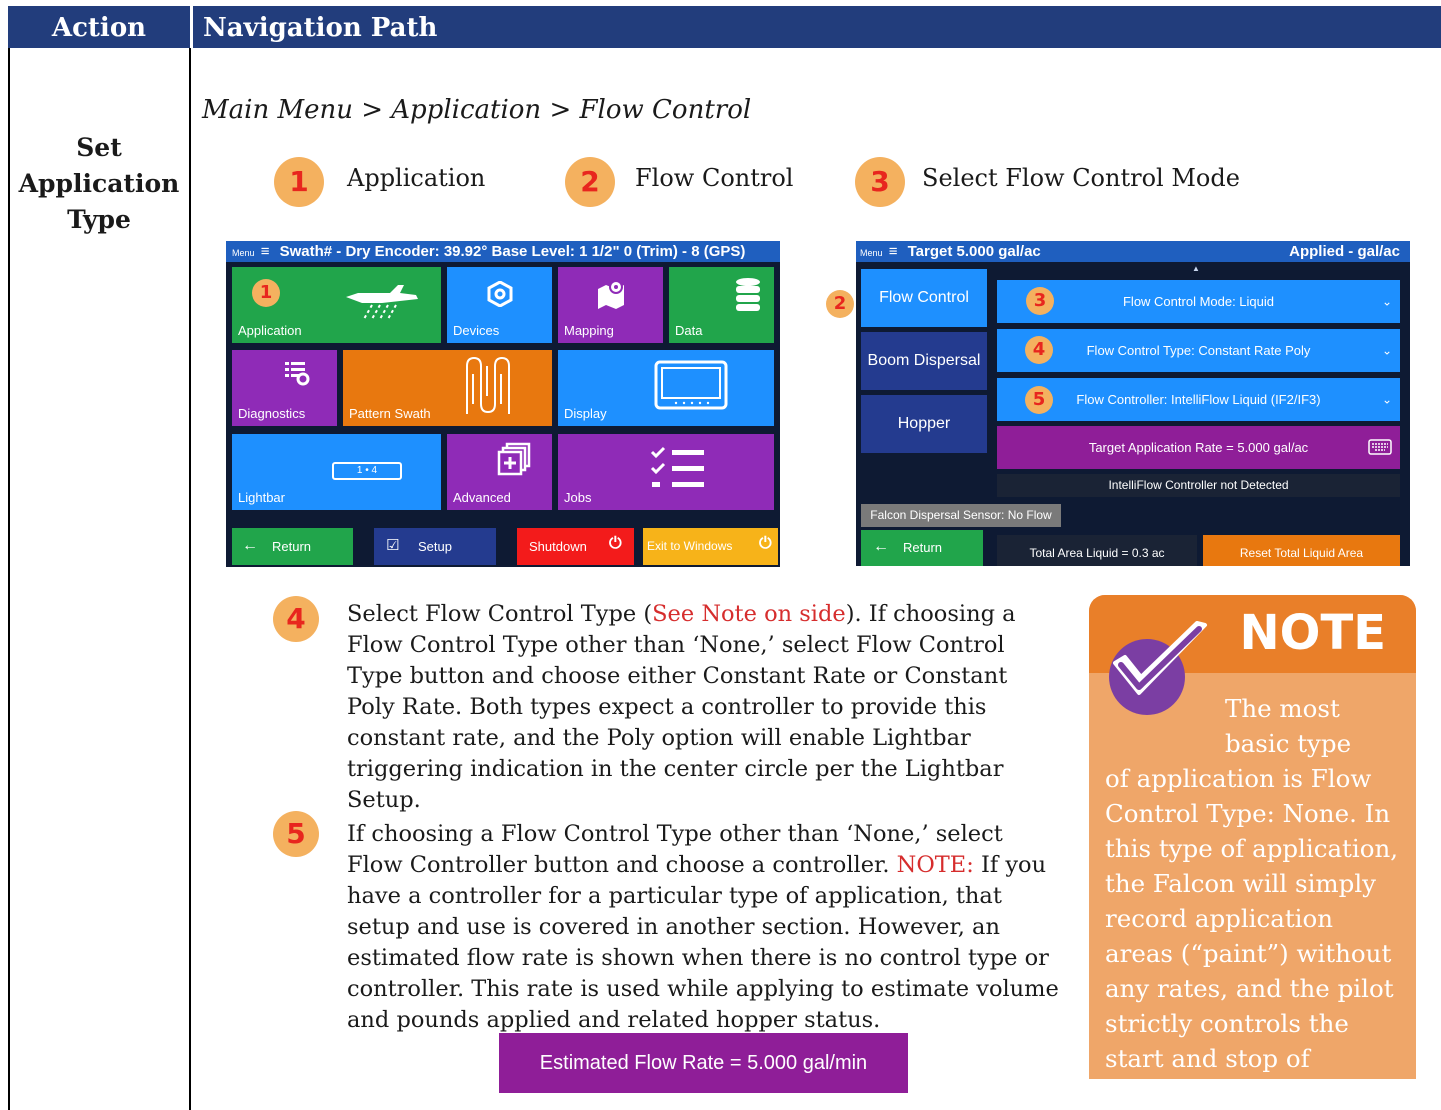 The height and width of the screenshot is (1110, 1441). What do you see at coordinates (578, 497) in the screenshot?
I see `tile-label: Jobs` at bounding box center [578, 497].